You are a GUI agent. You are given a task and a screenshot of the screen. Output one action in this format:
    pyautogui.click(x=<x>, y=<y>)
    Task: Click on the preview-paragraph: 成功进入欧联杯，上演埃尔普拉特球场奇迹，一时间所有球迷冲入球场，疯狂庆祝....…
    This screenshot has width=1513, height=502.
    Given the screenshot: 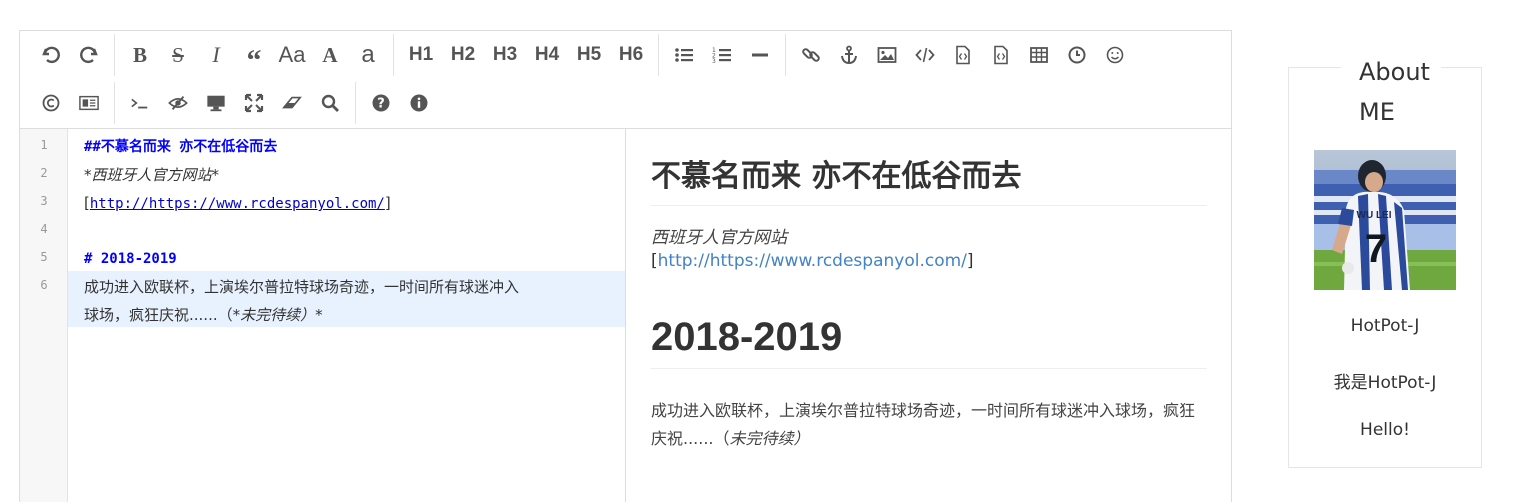 What is the action you would take?
    pyautogui.click(x=929, y=425)
    